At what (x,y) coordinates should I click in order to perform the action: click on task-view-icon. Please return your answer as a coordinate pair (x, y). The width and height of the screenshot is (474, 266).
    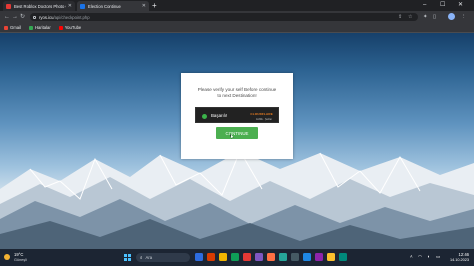
    Looking at the image, I should click on (199, 257).